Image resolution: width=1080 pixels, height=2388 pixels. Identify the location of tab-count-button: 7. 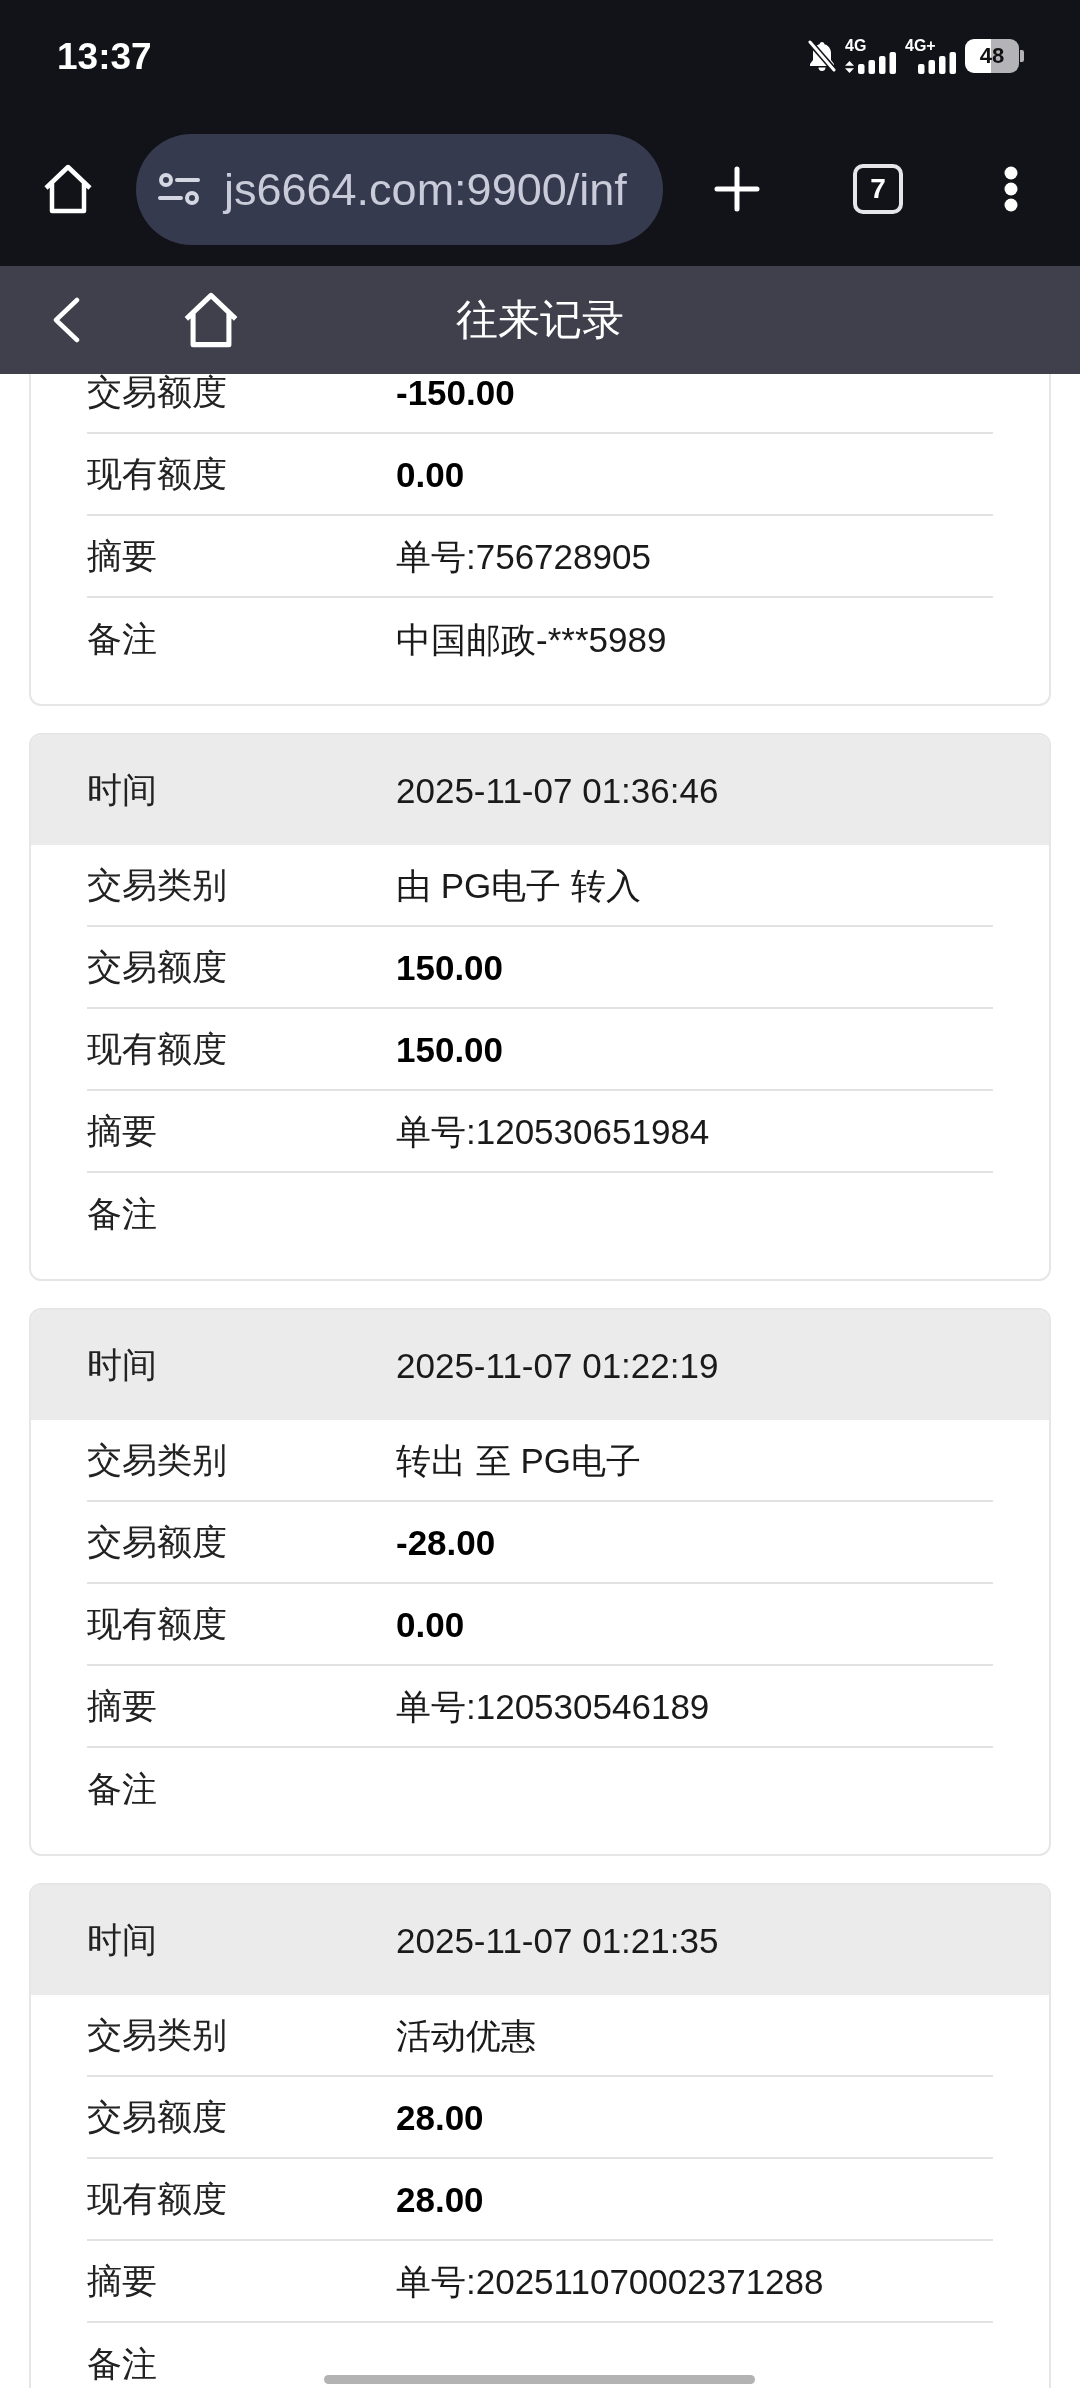
(878, 189).